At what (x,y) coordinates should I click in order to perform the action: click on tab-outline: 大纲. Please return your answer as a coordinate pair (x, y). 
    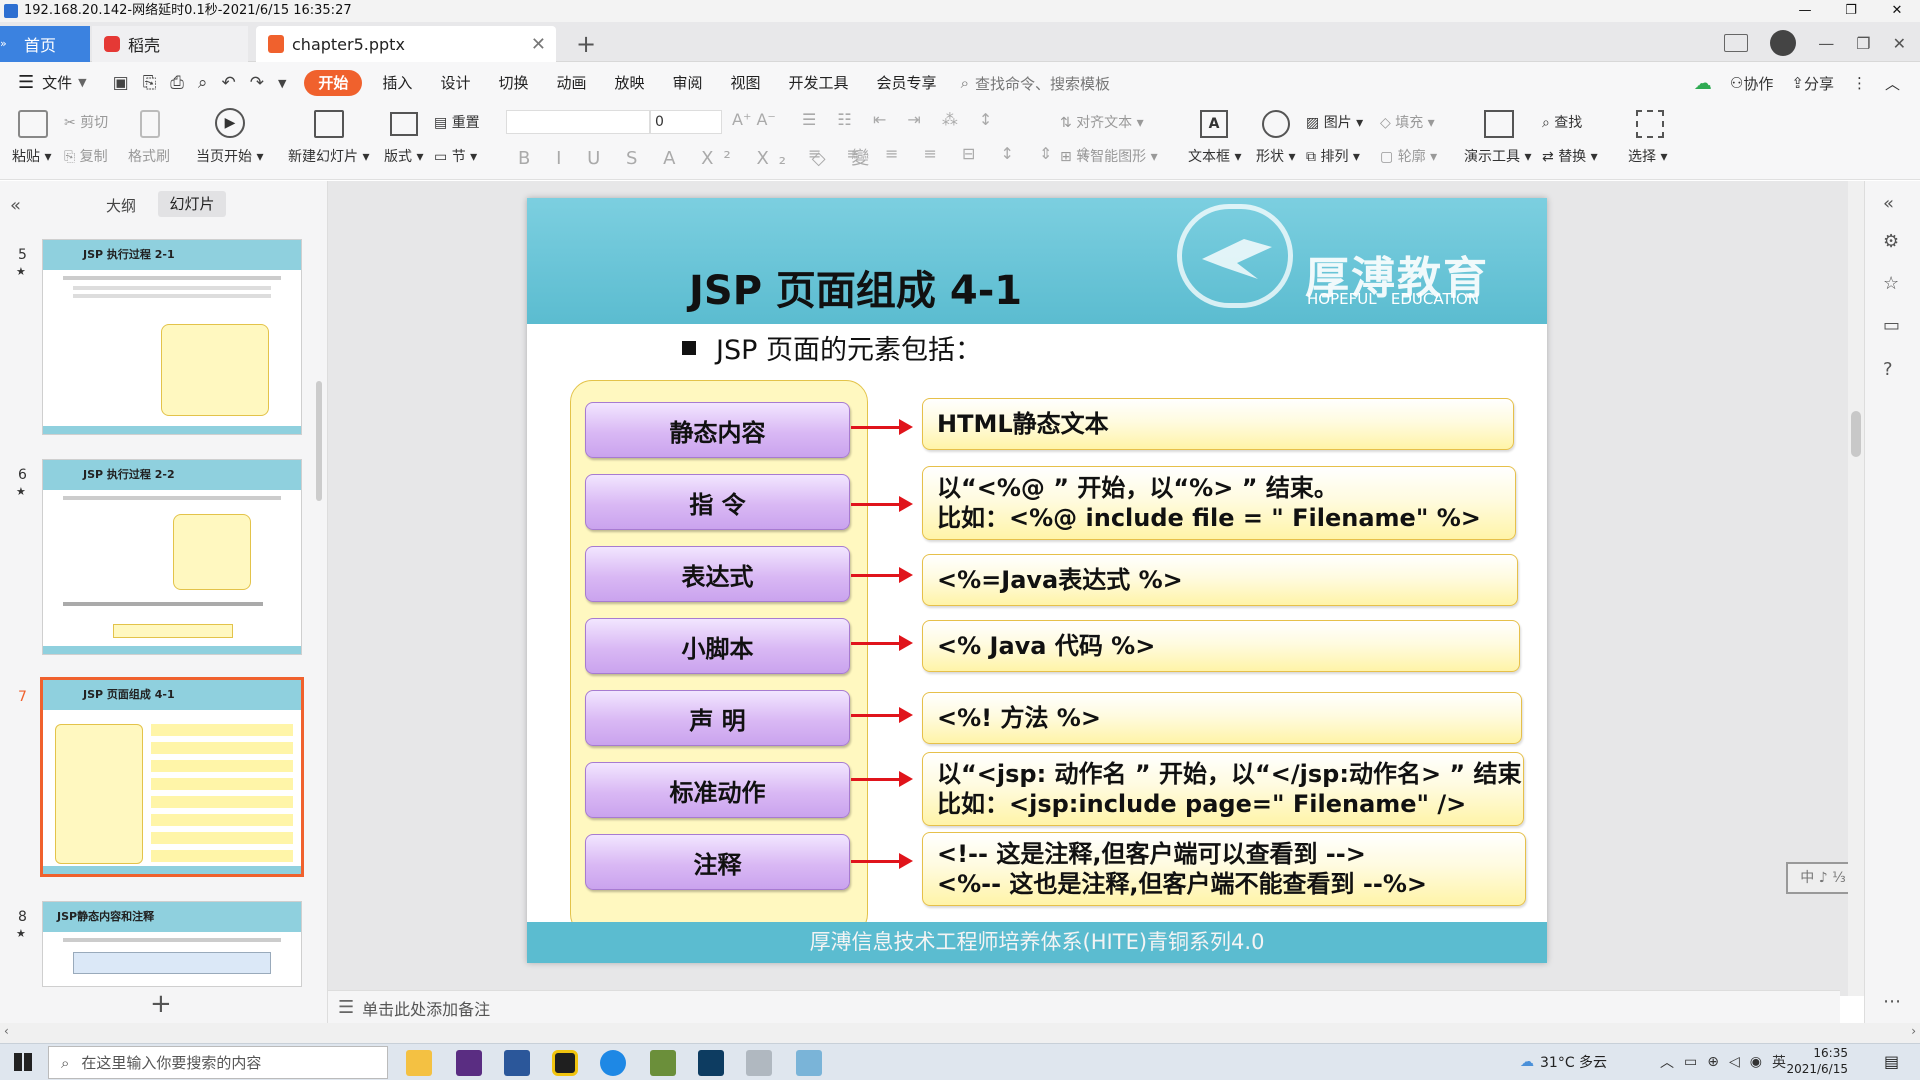
    Looking at the image, I should click on (121, 205).